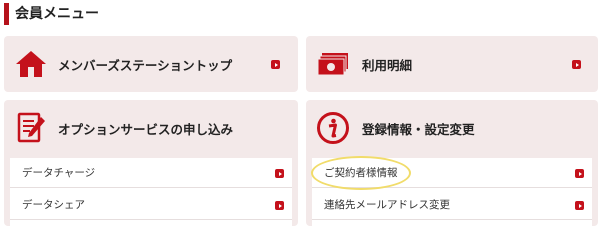  Describe the element at coordinates (333, 64) in the screenshot. I see `banknote-icon` at that location.